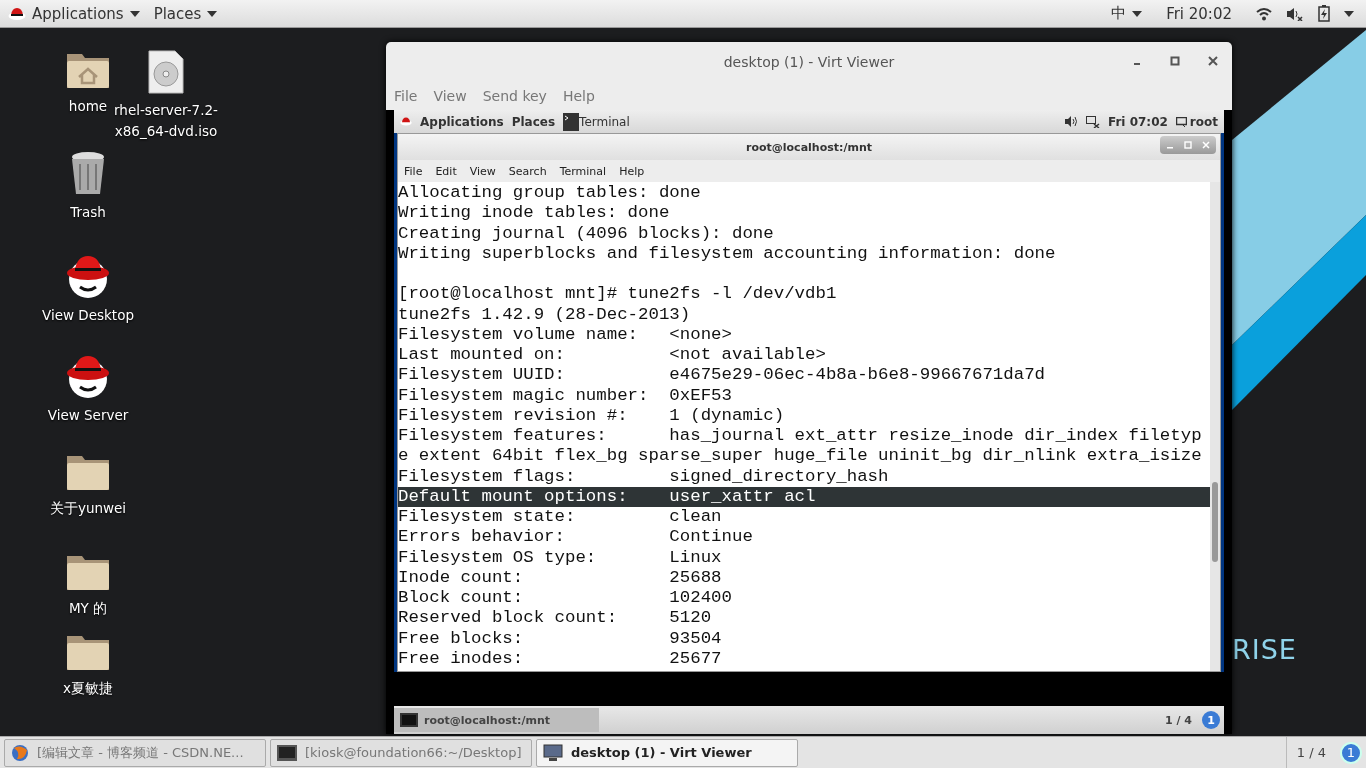  Describe the element at coordinates (166, 72) in the screenshot. I see `disc-file-icon` at that location.